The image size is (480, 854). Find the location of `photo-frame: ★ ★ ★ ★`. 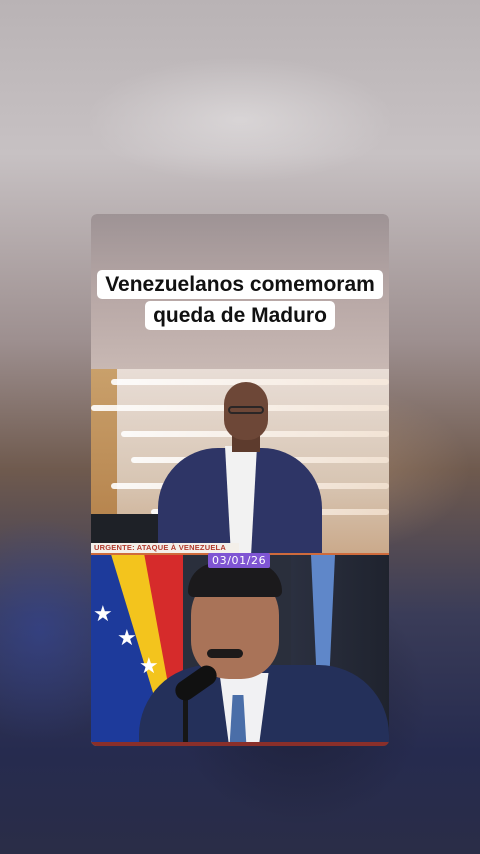

photo-frame: ★ ★ ★ ★ is located at coordinates (240, 650).